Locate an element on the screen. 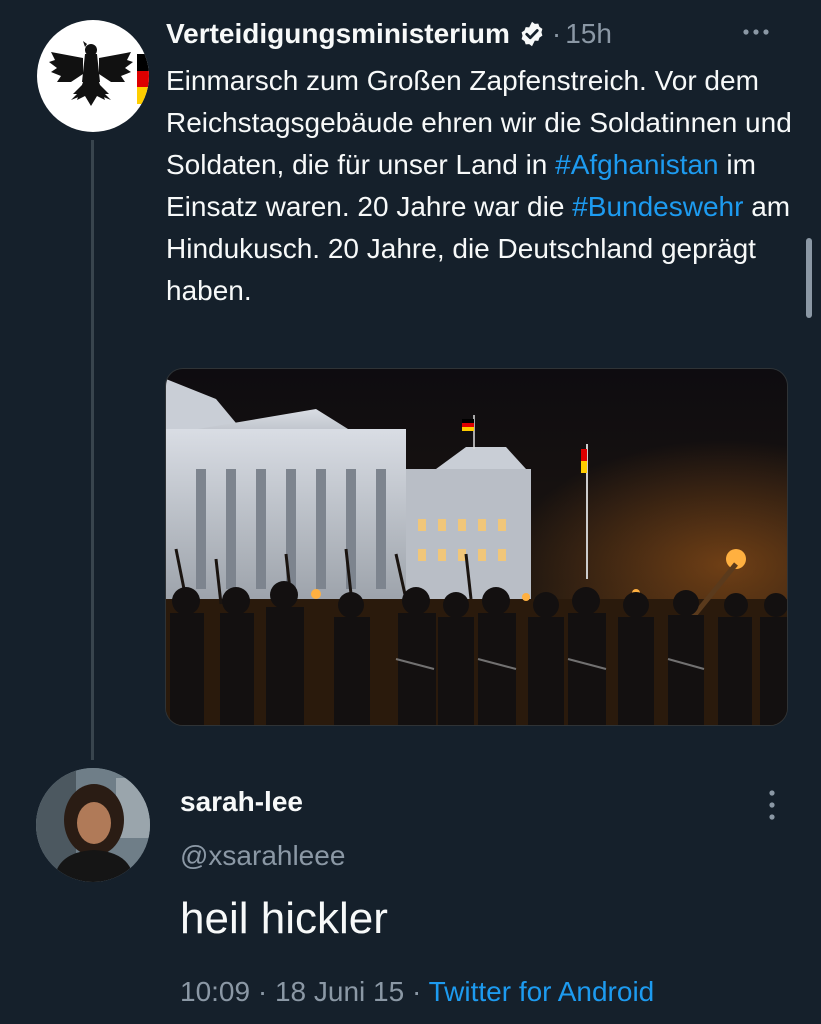 The width and height of the screenshot is (821, 1024). reply-footer: 10:09 · 18 Juni 15 · Twitter for Android is located at coordinates (417, 992).